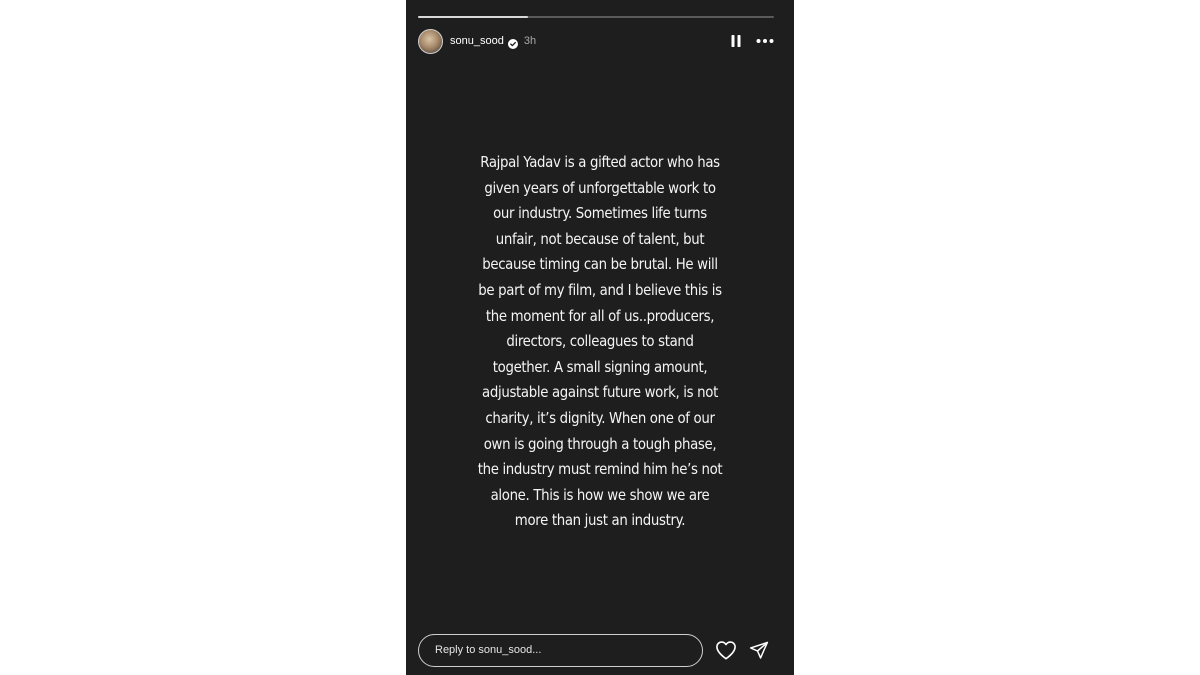 Image resolution: width=1200 pixels, height=675 pixels. Describe the element at coordinates (473, 17) in the screenshot. I see `story-progress-fill` at that location.